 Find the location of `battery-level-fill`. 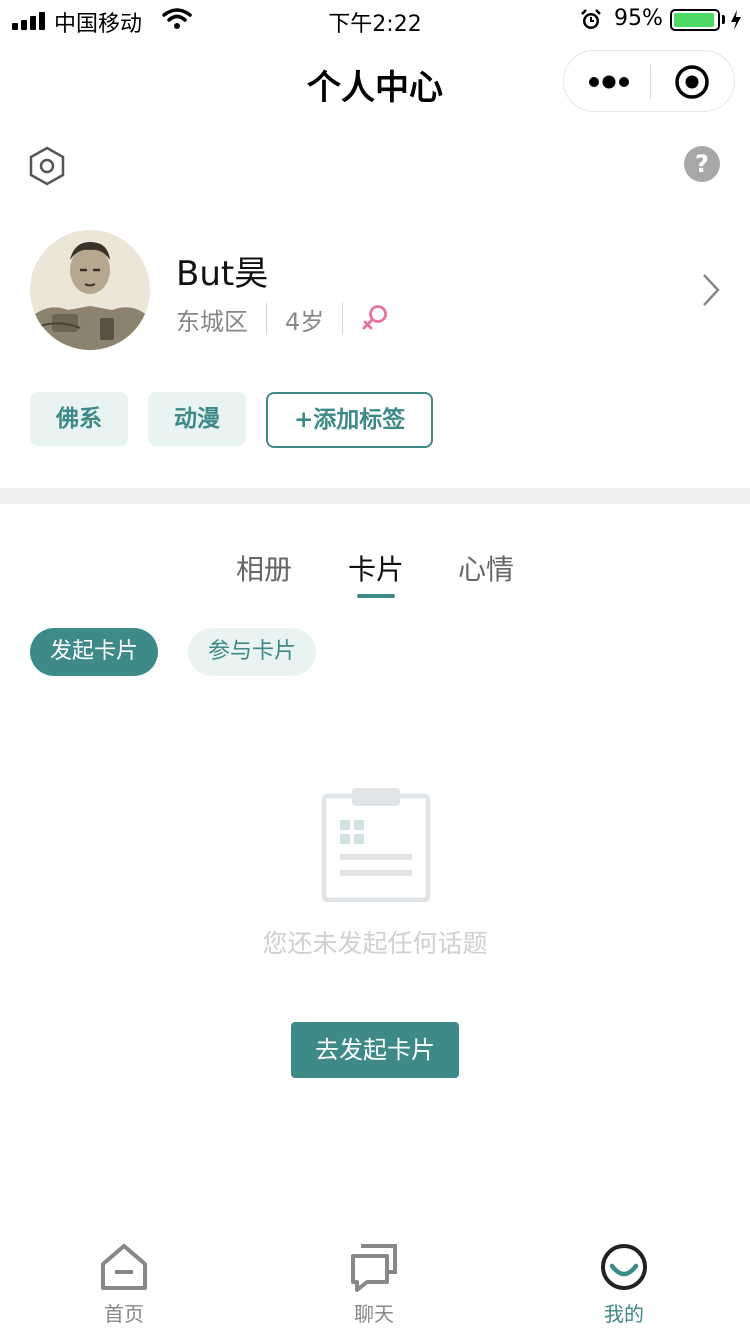

battery-level-fill is located at coordinates (694, 20).